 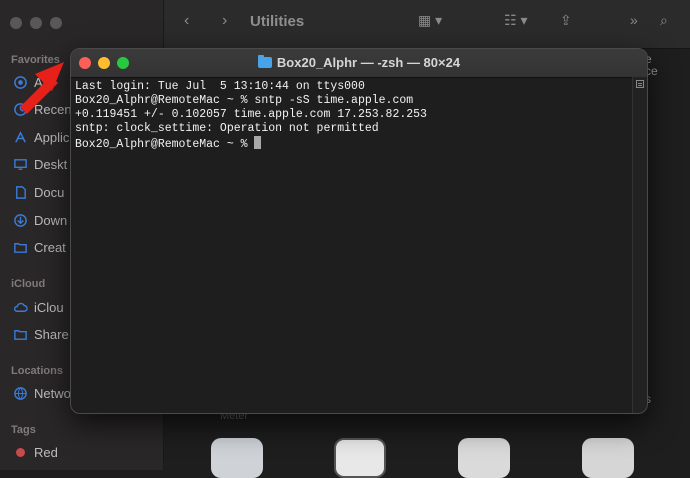 I want to click on sidebar-item-label: Share, so click(x=51, y=334).